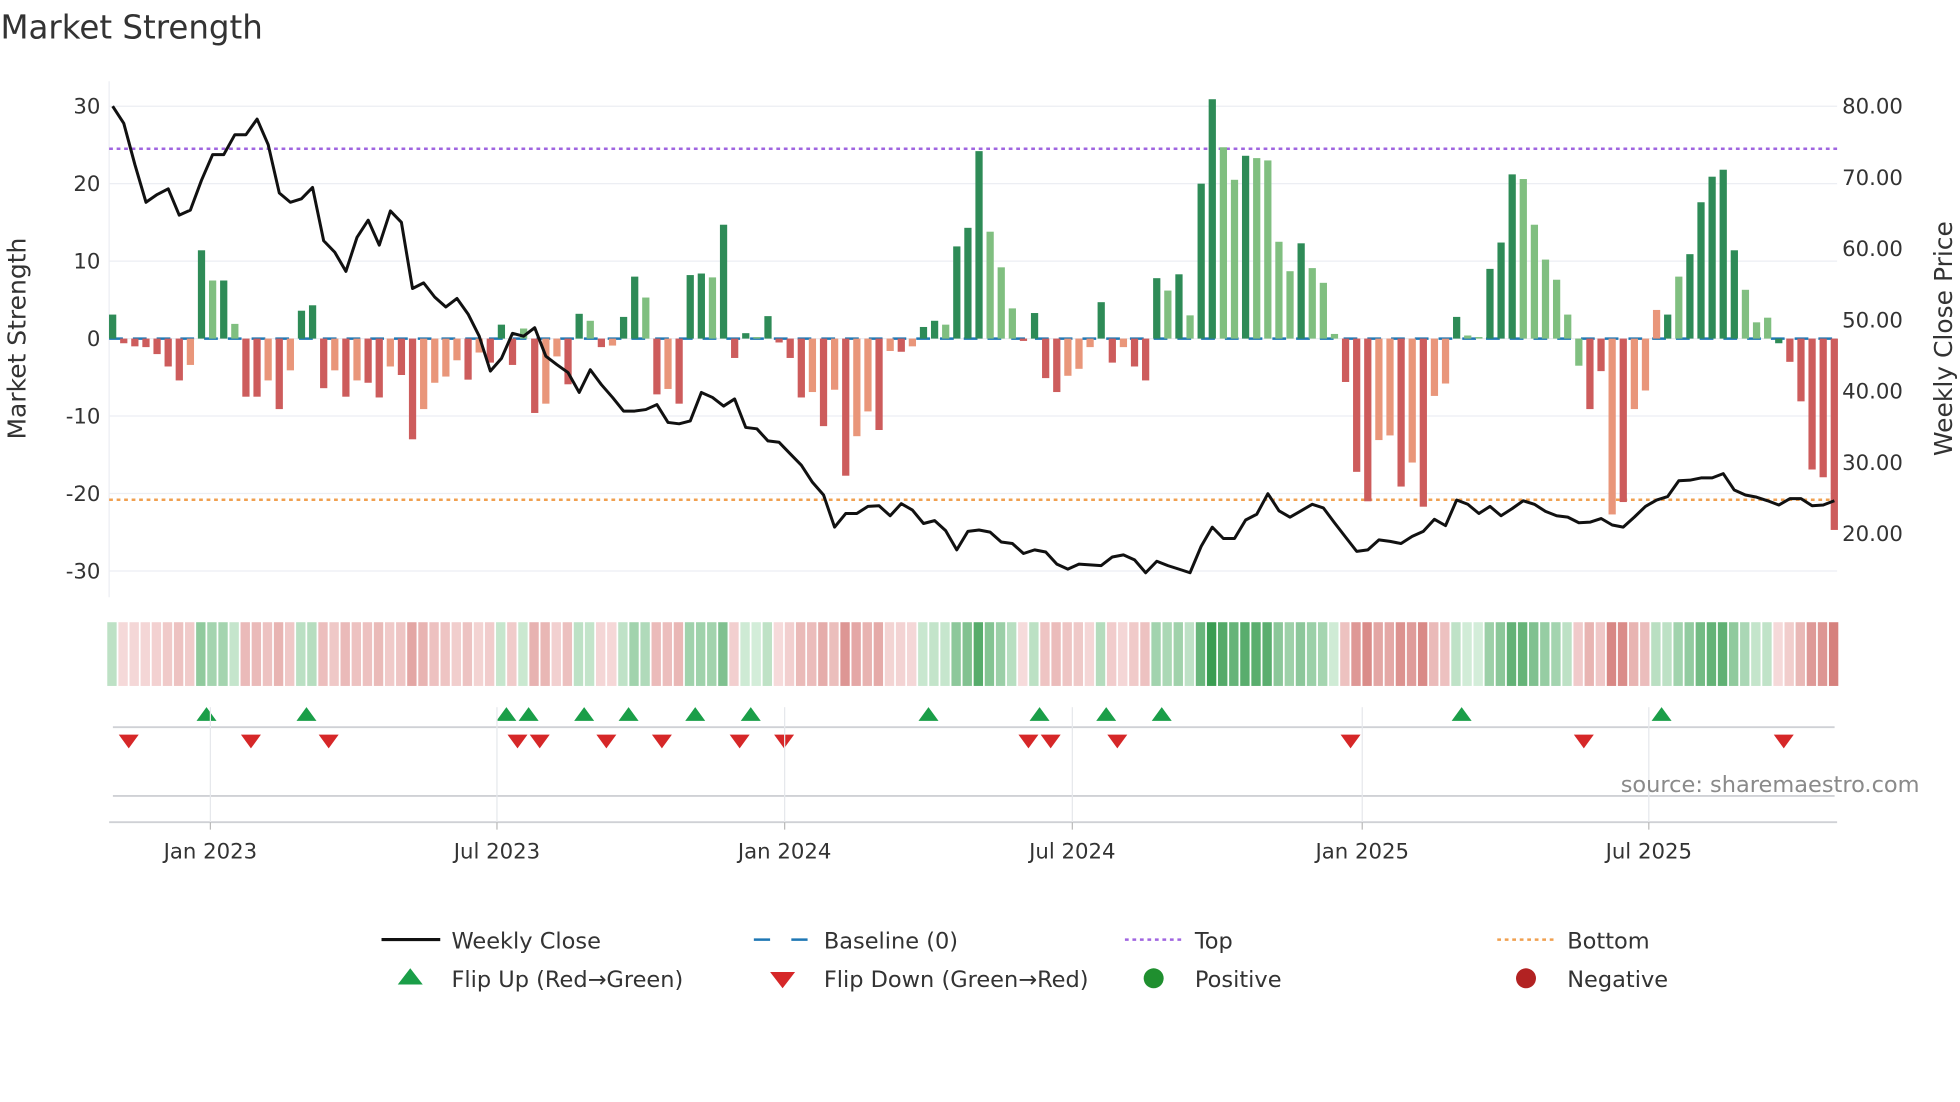  What do you see at coordinates (410, 976) in the screenshot?
I see `triangle-up-icon` at bounding box center [410, 976].